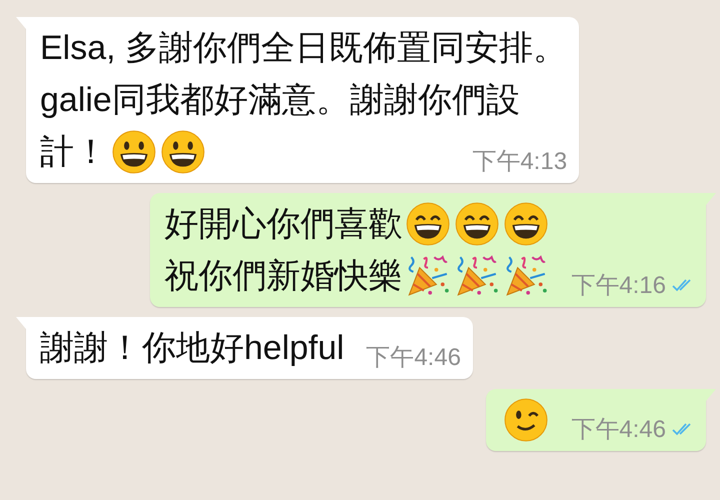 This screenshot has width=720, height=500. Describe the element at coordinates (192, 348) in the screenshot. I see `message-text: 謝謝！你地好helpful` at that location.